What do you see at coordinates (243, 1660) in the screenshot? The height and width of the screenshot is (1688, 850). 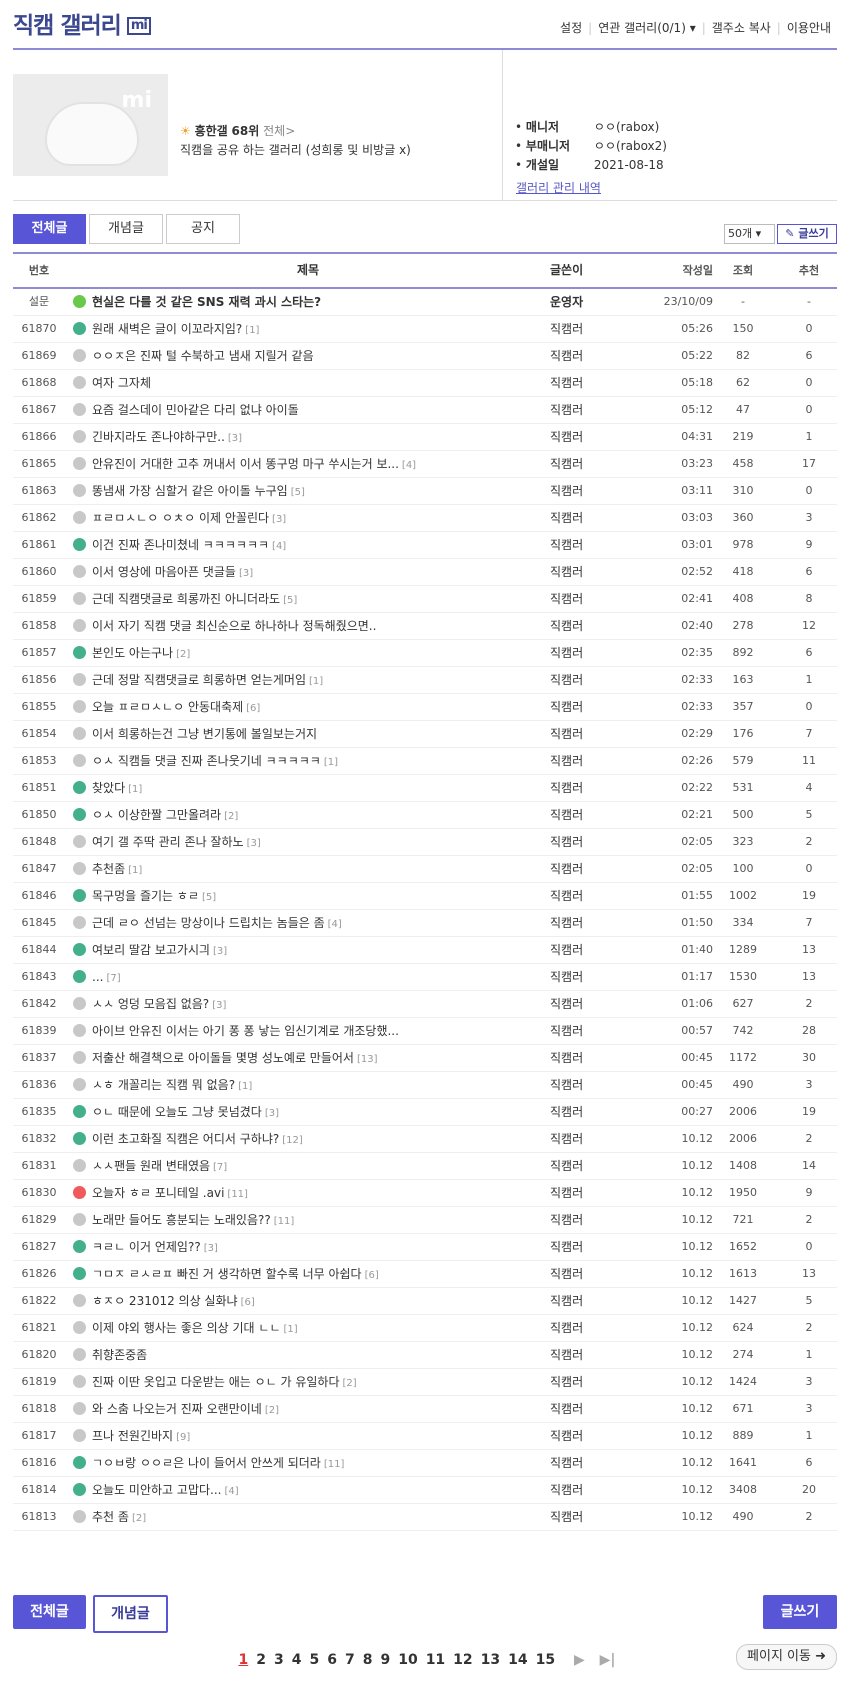 I see `page-1-link: 1` at bounding box center [243, 1660].